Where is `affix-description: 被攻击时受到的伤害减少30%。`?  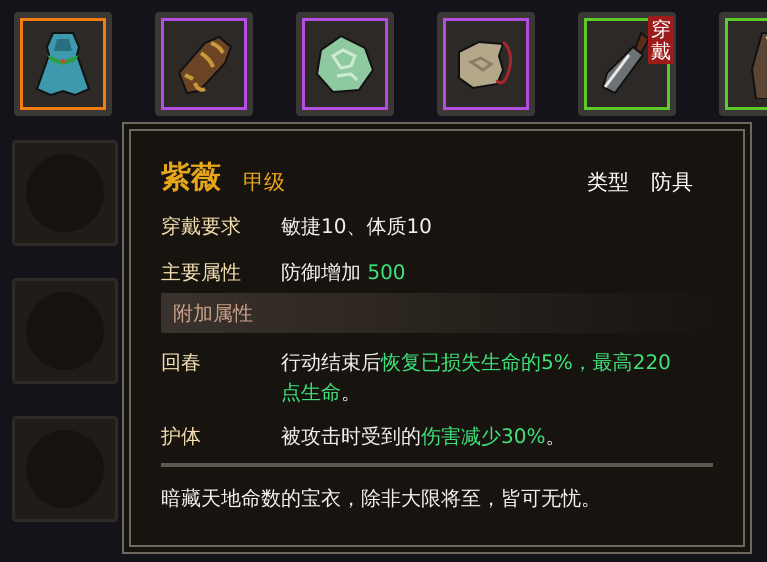
affix-description: 被攻击时受到的伤害减少30%。 is located at coordinates (423, 436).